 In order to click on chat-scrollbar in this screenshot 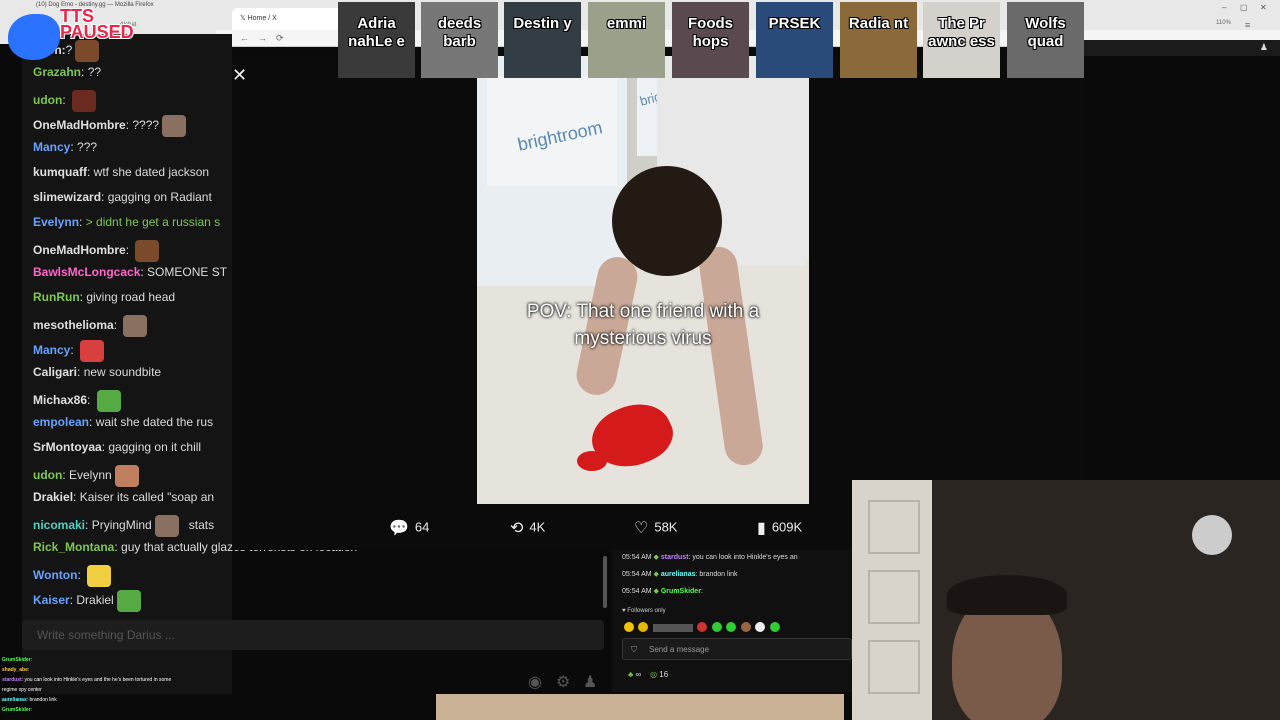, I will do `click(605, 582)`.